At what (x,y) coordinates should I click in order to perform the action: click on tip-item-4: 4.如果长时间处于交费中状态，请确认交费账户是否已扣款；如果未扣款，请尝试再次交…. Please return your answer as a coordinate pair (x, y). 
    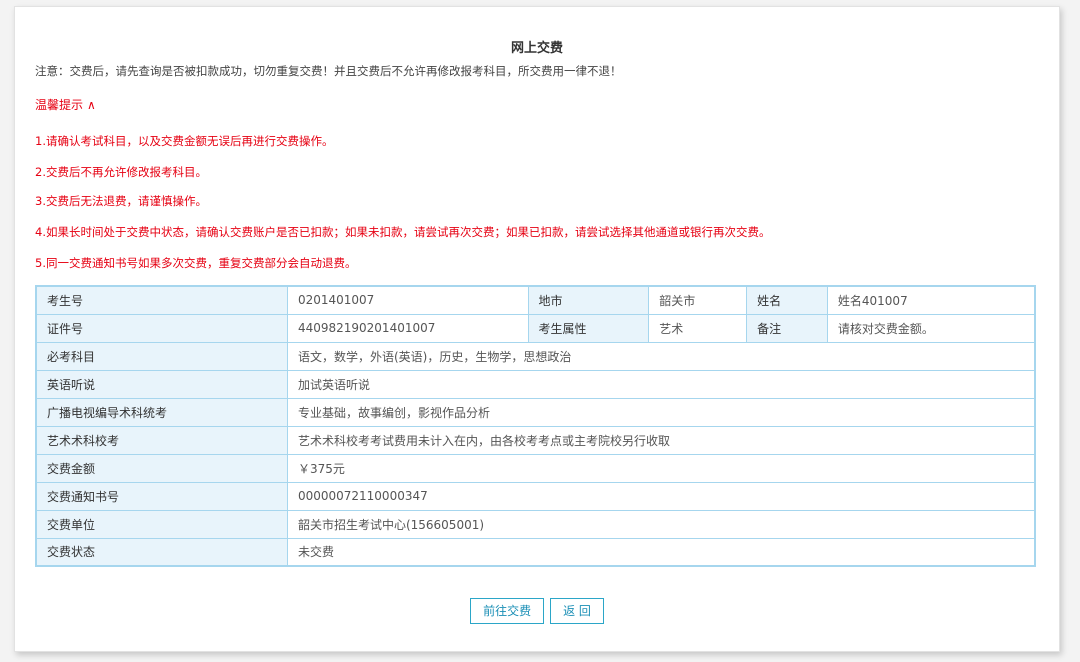
    Looking at the image, I should click on (403, 232).